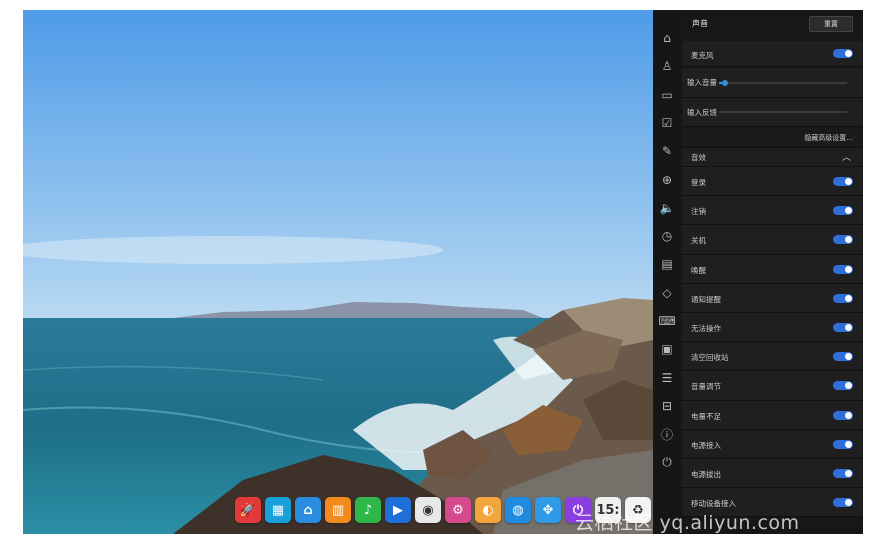  Describe the element at coordinates (706, 445) in the screenshot. I see `effect-label: 电源接入` at that location.